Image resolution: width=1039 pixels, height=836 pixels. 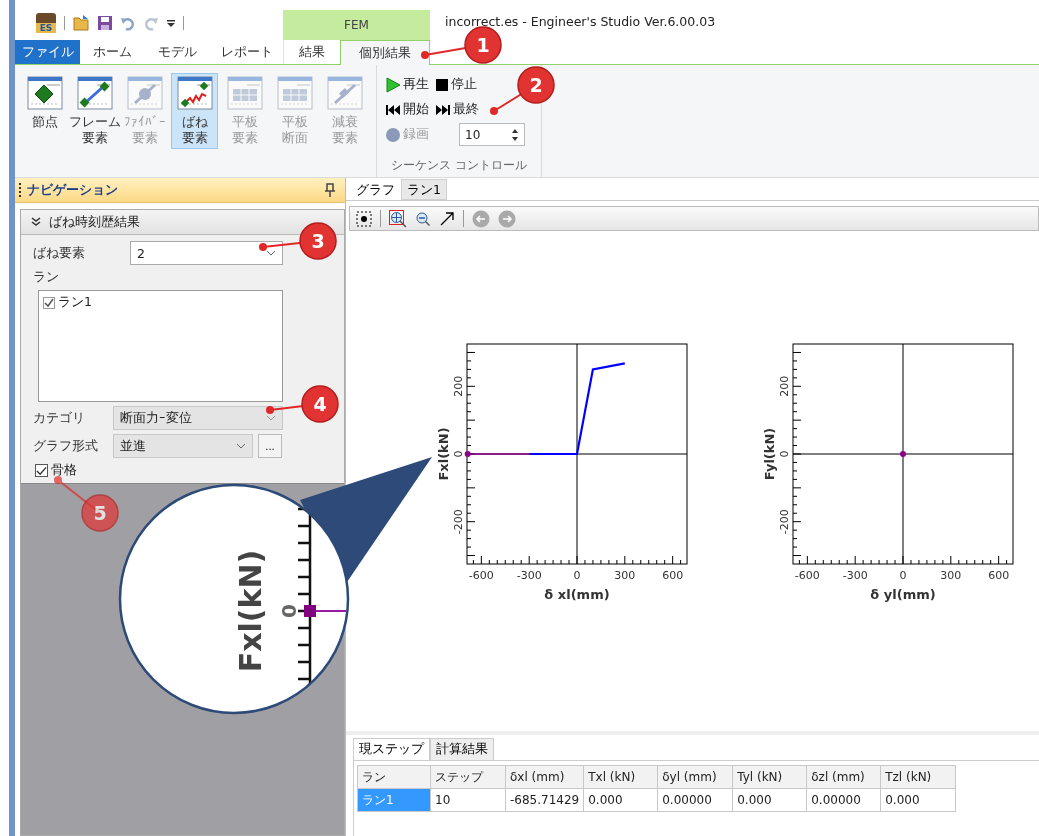 What do you see at coordinates (695, 777) in the screenshot?
I see `column-header: δyl (mm)` at bounding box center [695, 777].